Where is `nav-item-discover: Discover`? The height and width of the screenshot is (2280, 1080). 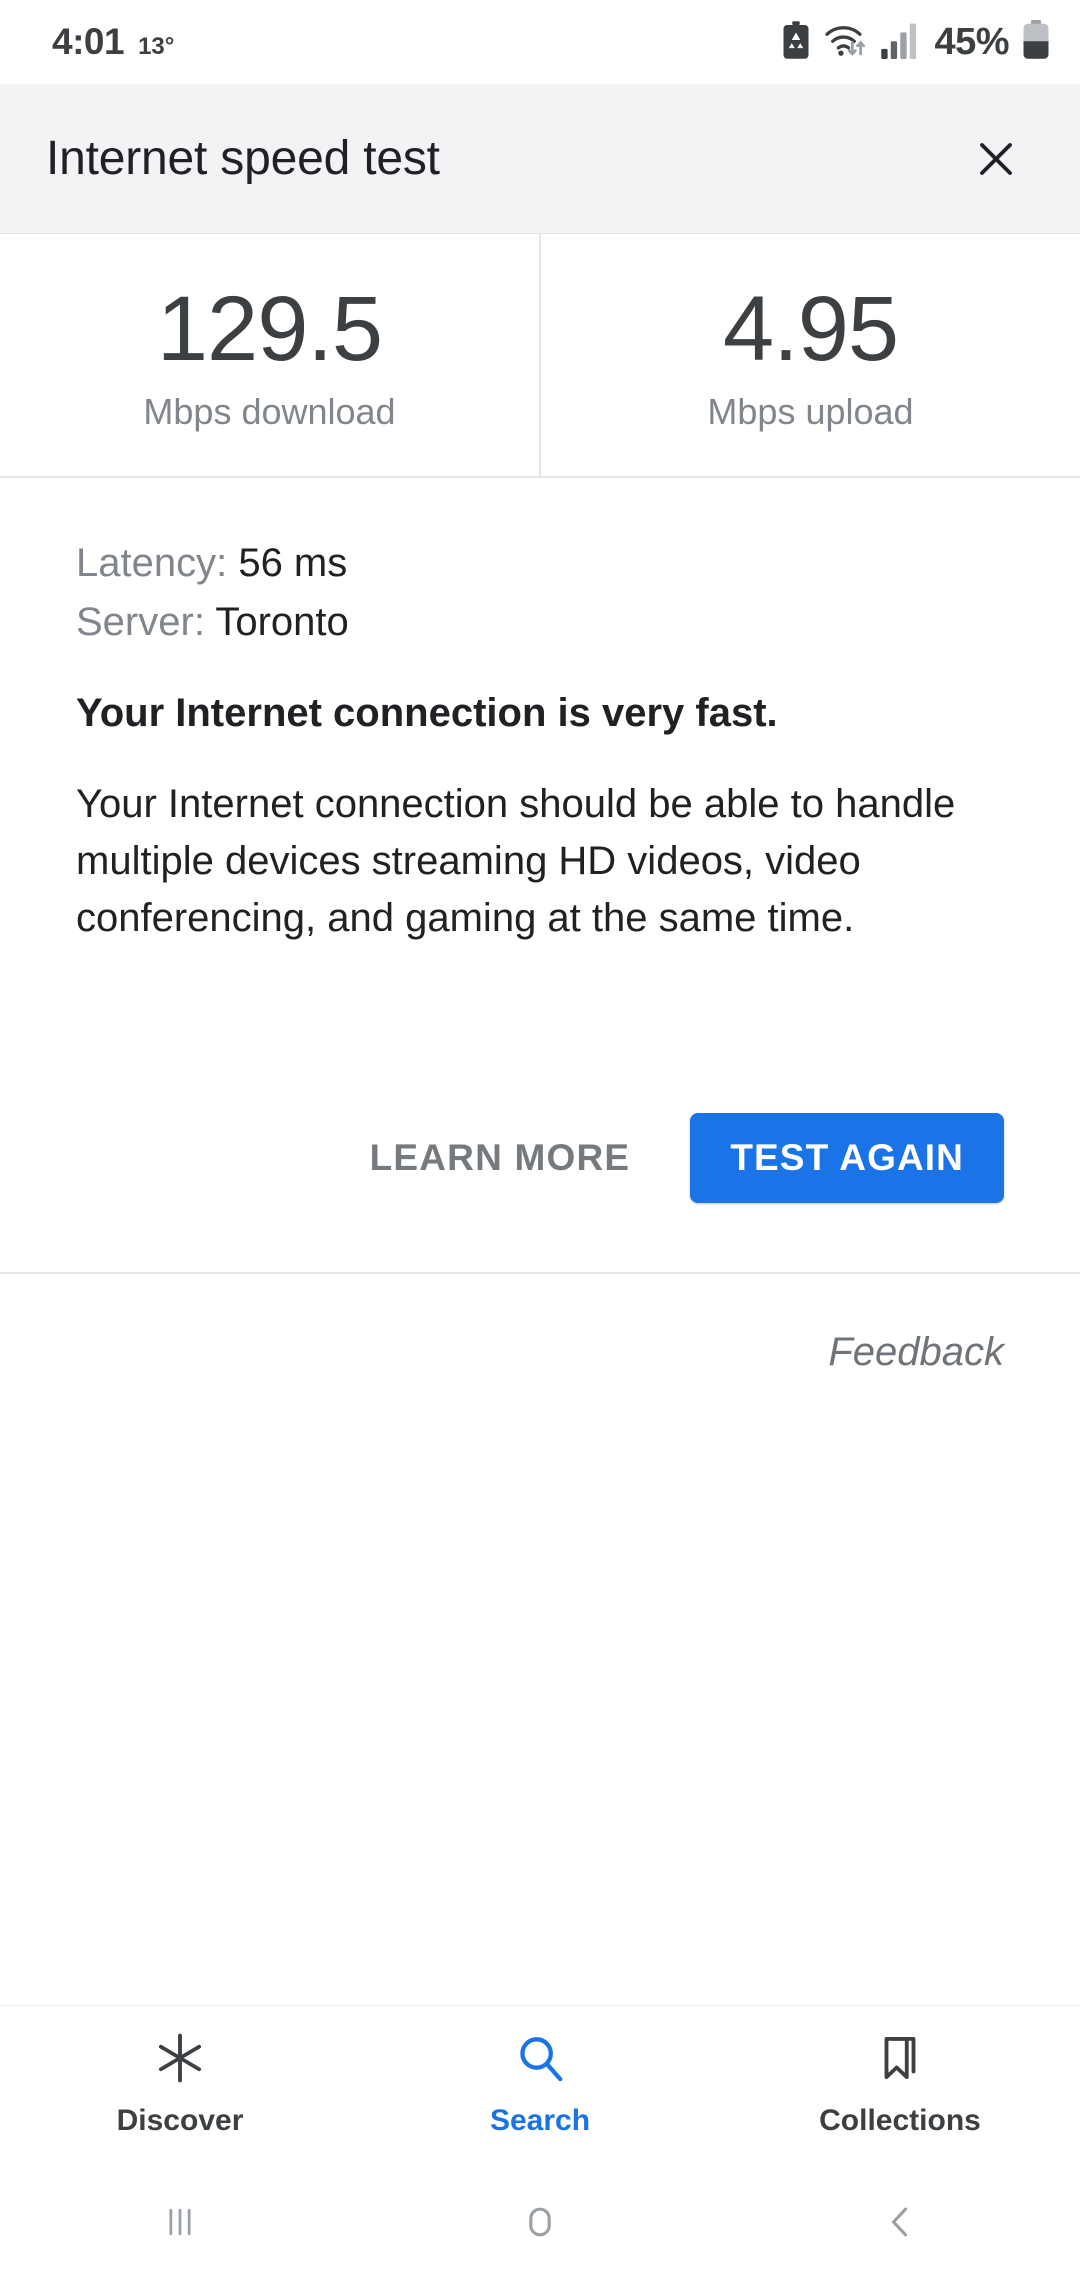 nav-item-discover: Discover is located at coordinates (180, 2084).